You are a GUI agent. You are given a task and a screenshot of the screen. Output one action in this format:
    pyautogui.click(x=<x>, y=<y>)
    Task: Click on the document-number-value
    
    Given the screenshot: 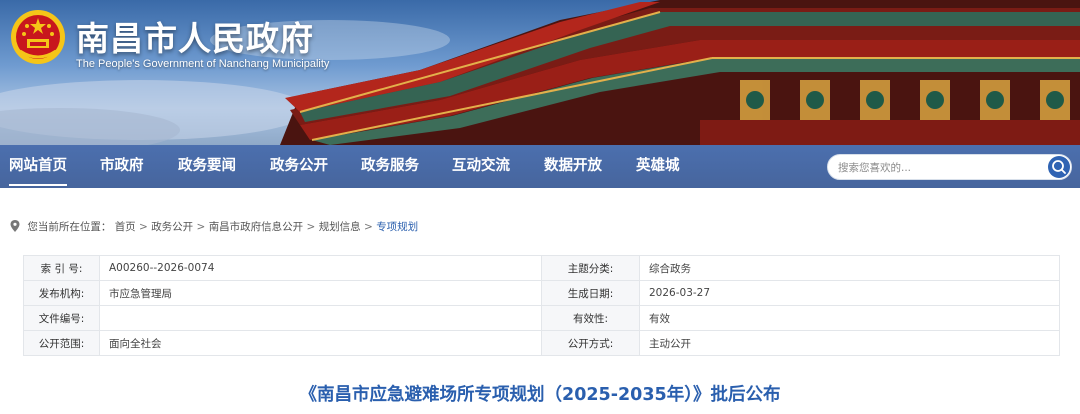 What is the action you would take?
    pyautogui.click(x=320, y=318)
    